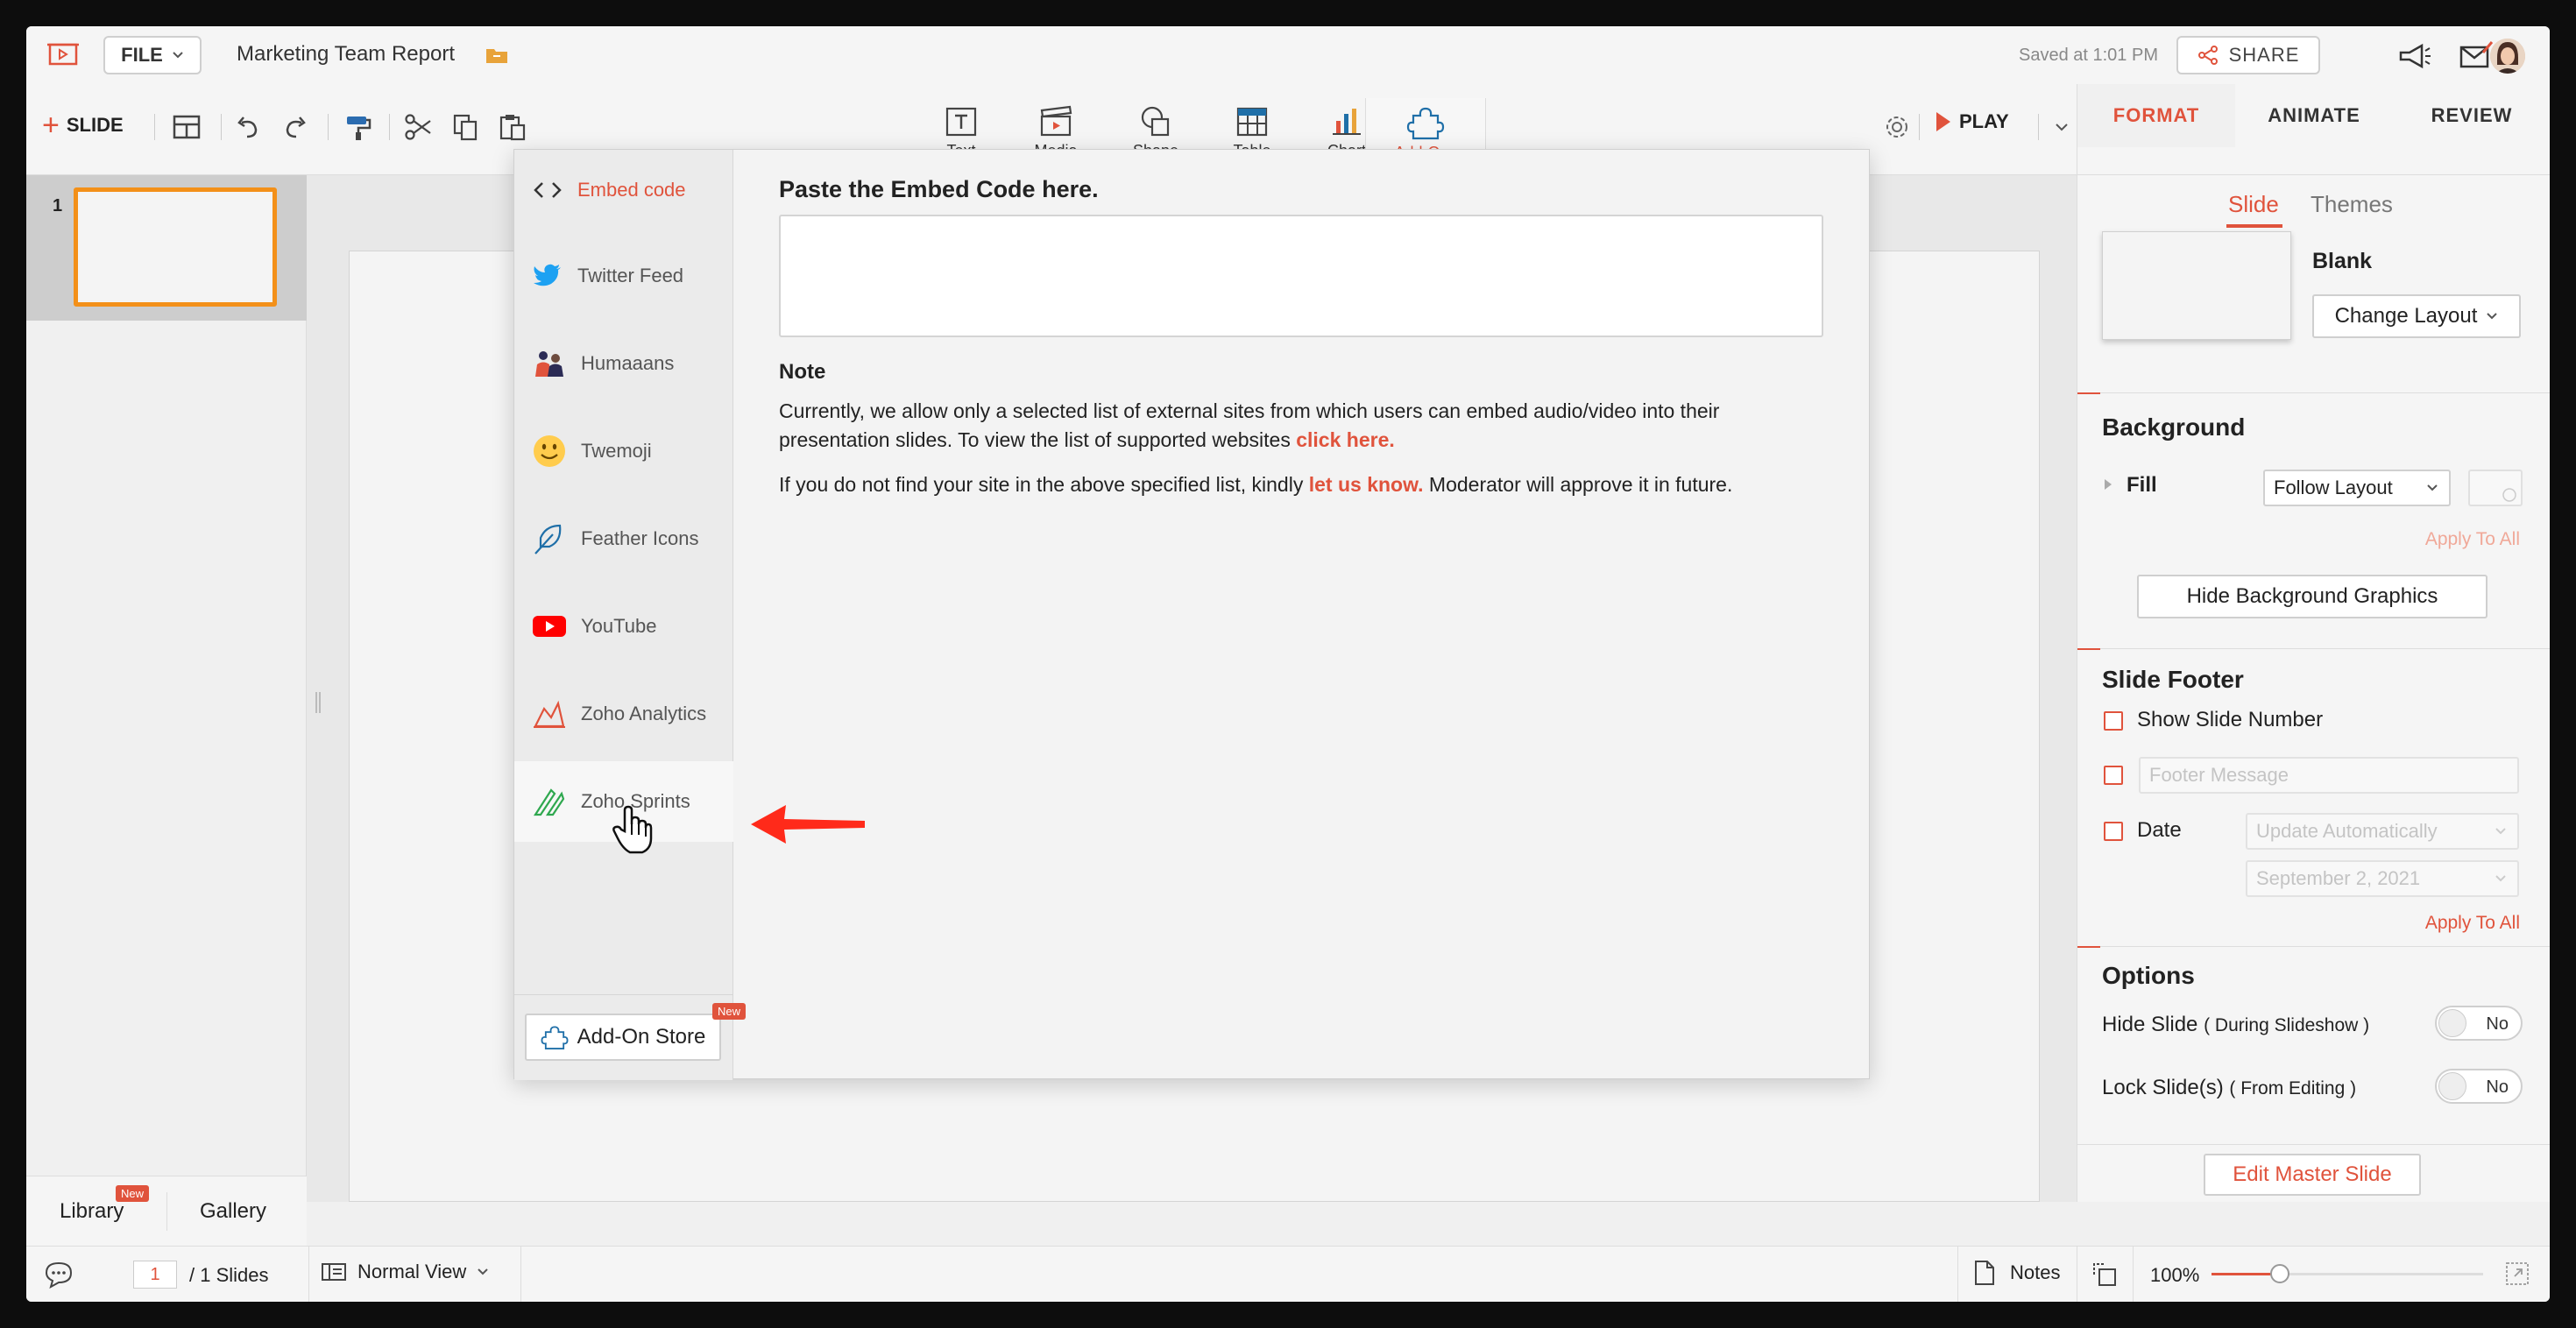 Image resolution: width=2576 pixels, height=1328 pixels. I want to click on lock-slide-label: Lock Slide(s) ( From Editing ), so click(2229, 1088).